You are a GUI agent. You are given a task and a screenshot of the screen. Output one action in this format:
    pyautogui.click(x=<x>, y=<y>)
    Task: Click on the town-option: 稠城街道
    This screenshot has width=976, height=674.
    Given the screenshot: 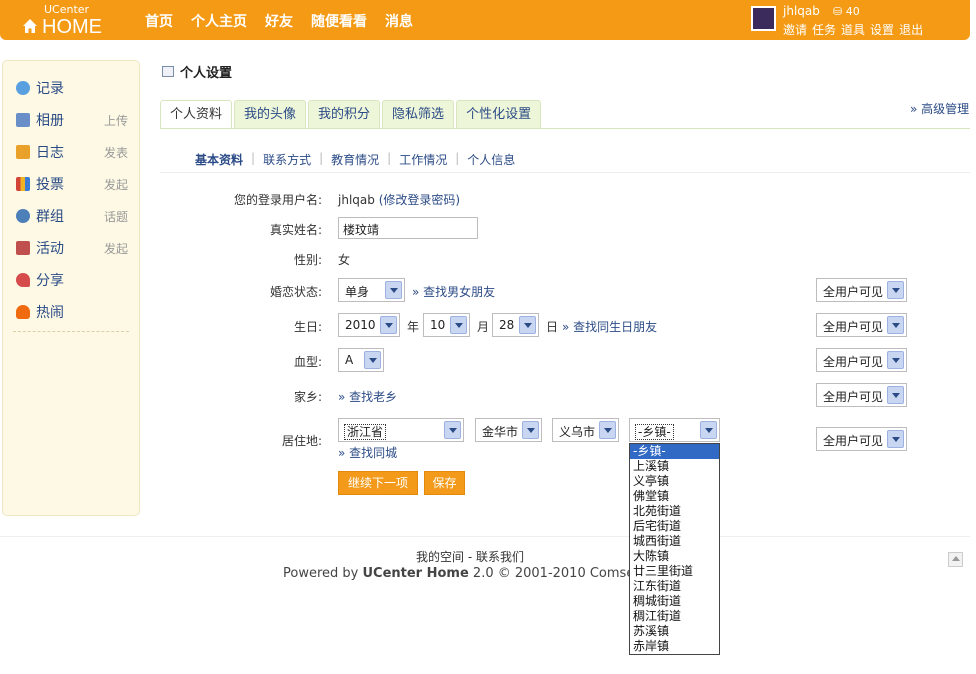 What is the action you would take?
    pyautogui.click(x=674, y=601)
    